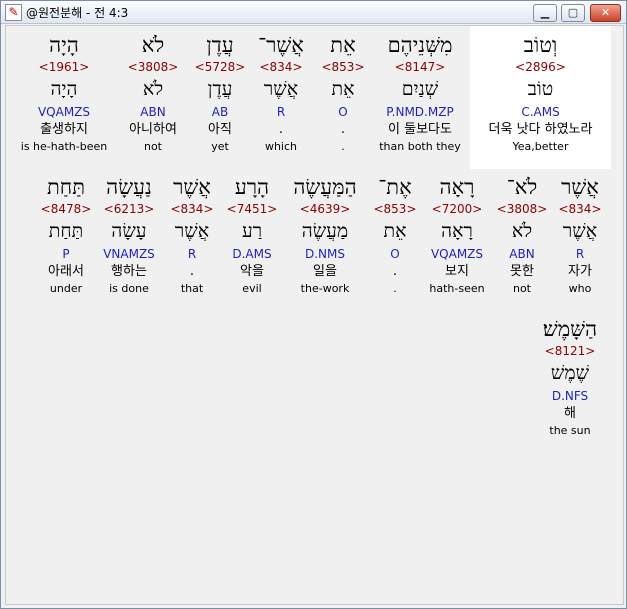 The height and width of the screenshot is (609, 627). Describe the element at coordinates (570, 373) in the screenshot. I see `lexical-form: שֶׁמֶשׁ` at that location.